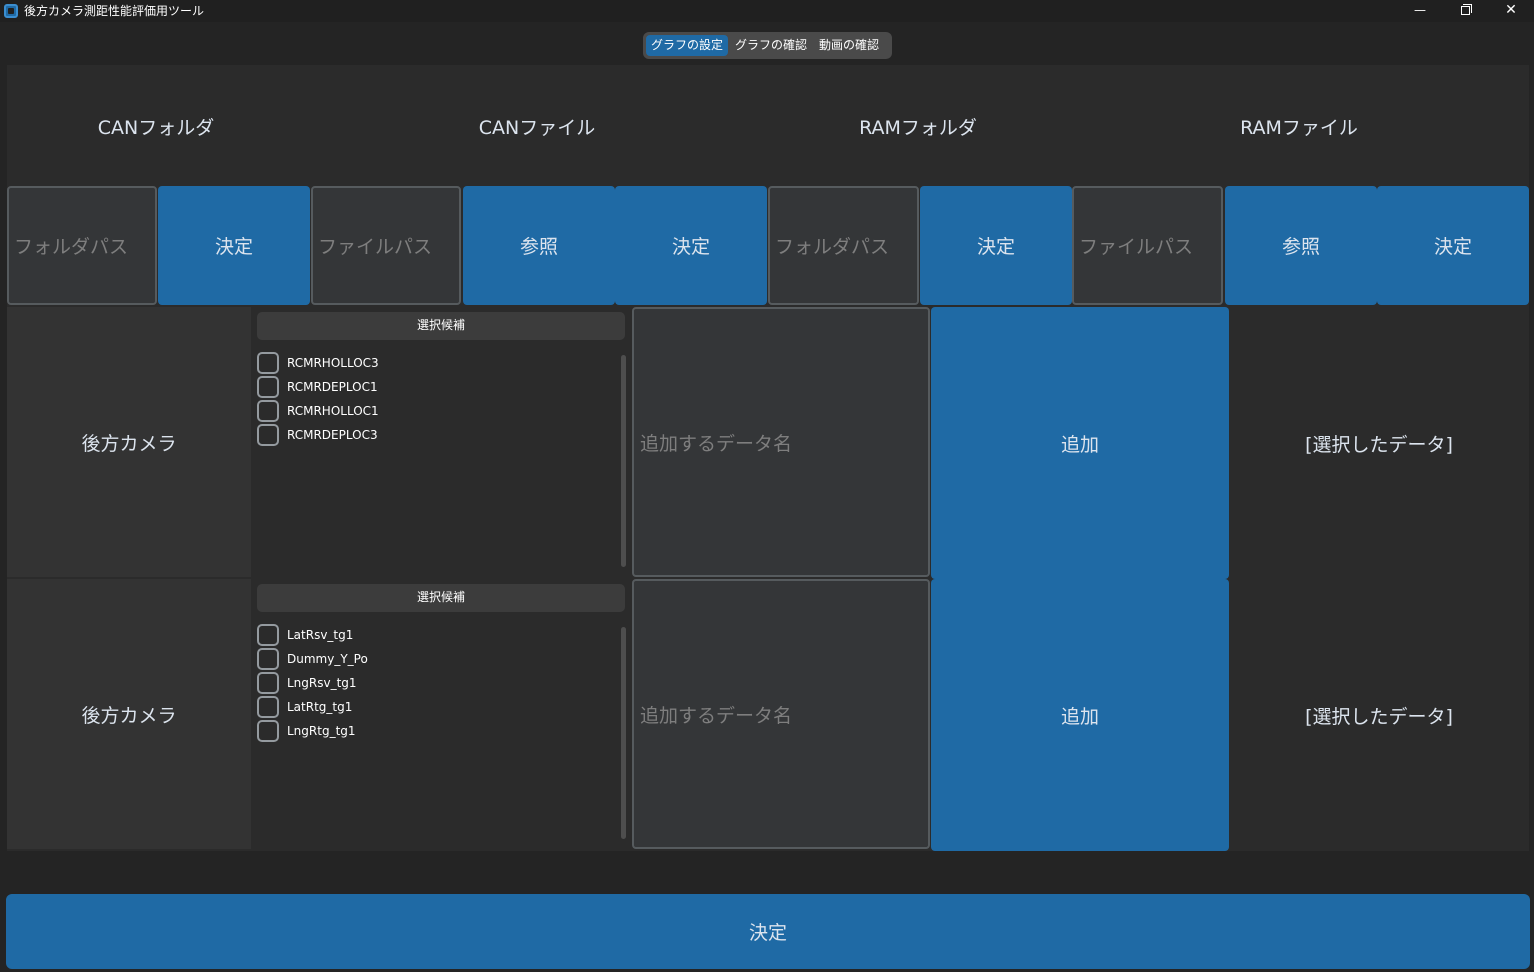  Describe the element at coordinates (771, 45) in the screenshot. I see `tab-graph-check: グラフの確認` at that location.